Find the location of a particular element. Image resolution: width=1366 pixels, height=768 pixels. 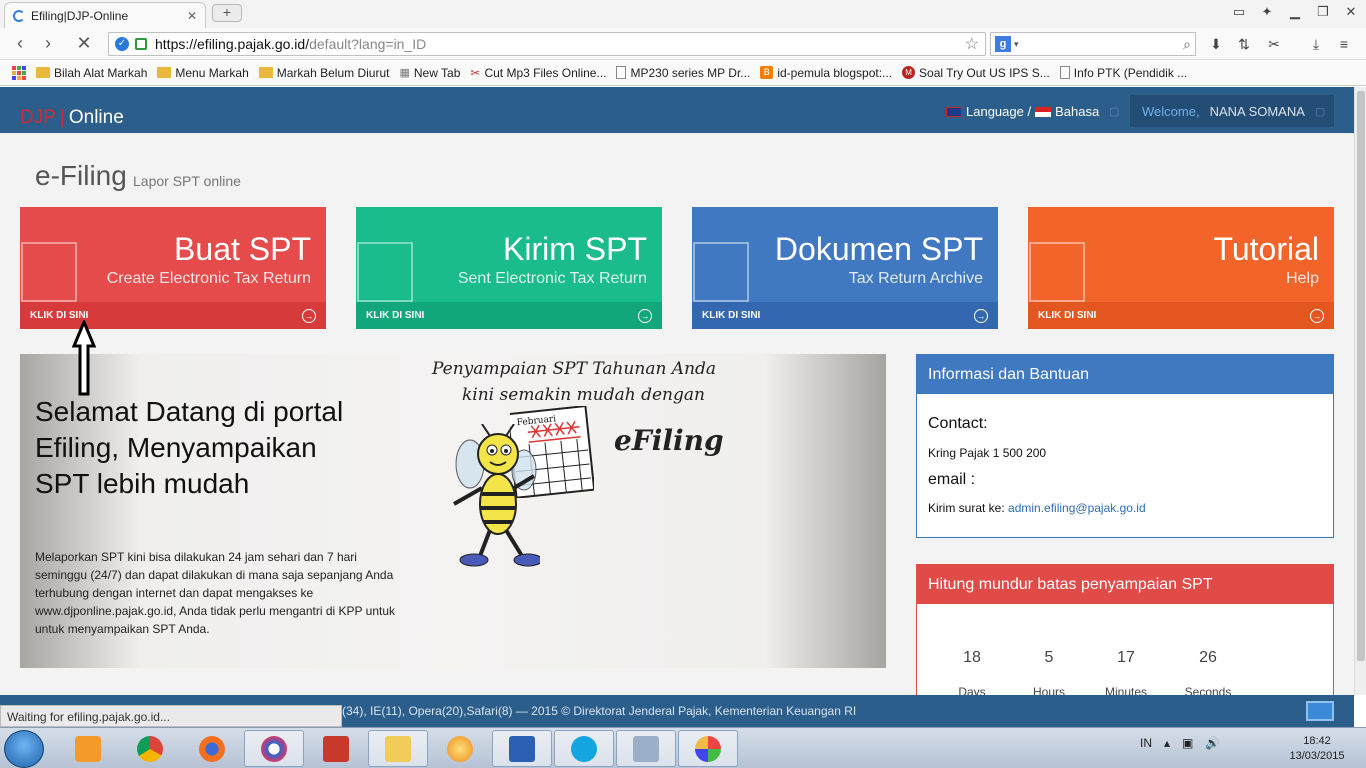

menu-icon: ≡ is located at coordinates (1344, 44).